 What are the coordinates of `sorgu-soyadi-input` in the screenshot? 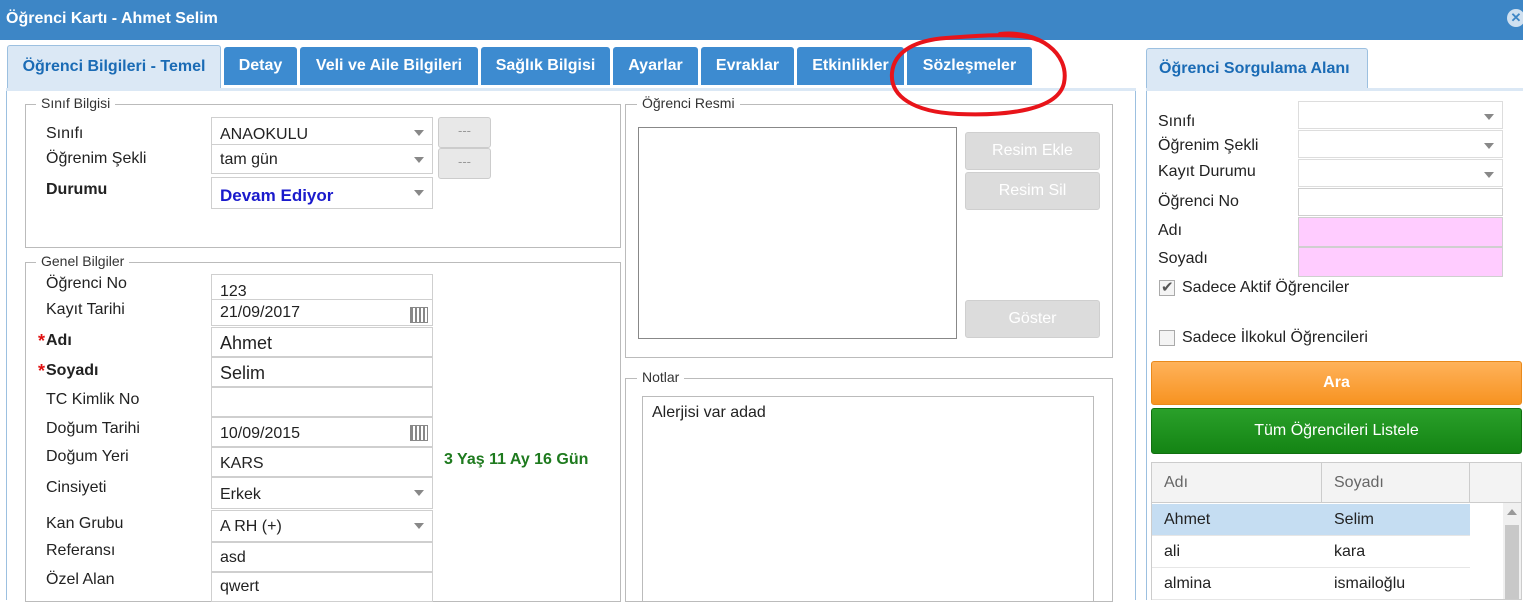 It's located at (1400, 262).